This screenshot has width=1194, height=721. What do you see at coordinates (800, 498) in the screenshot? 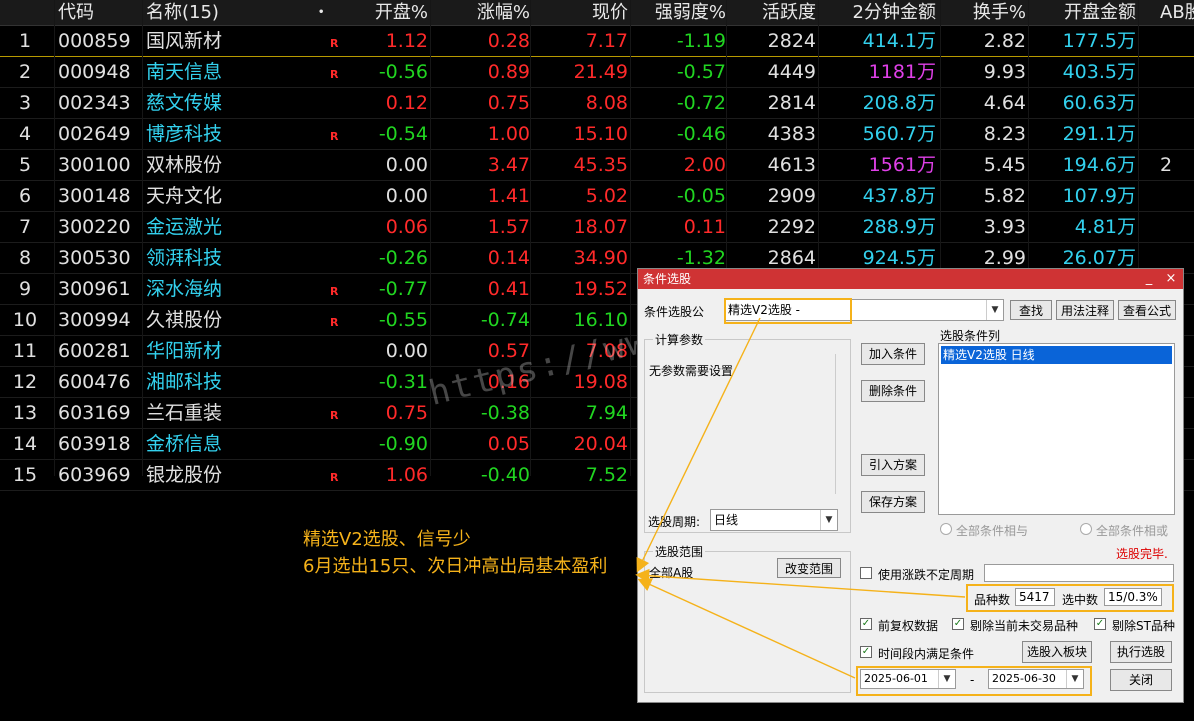
I see `annotation-arrows` at bounding box center [800, 498].